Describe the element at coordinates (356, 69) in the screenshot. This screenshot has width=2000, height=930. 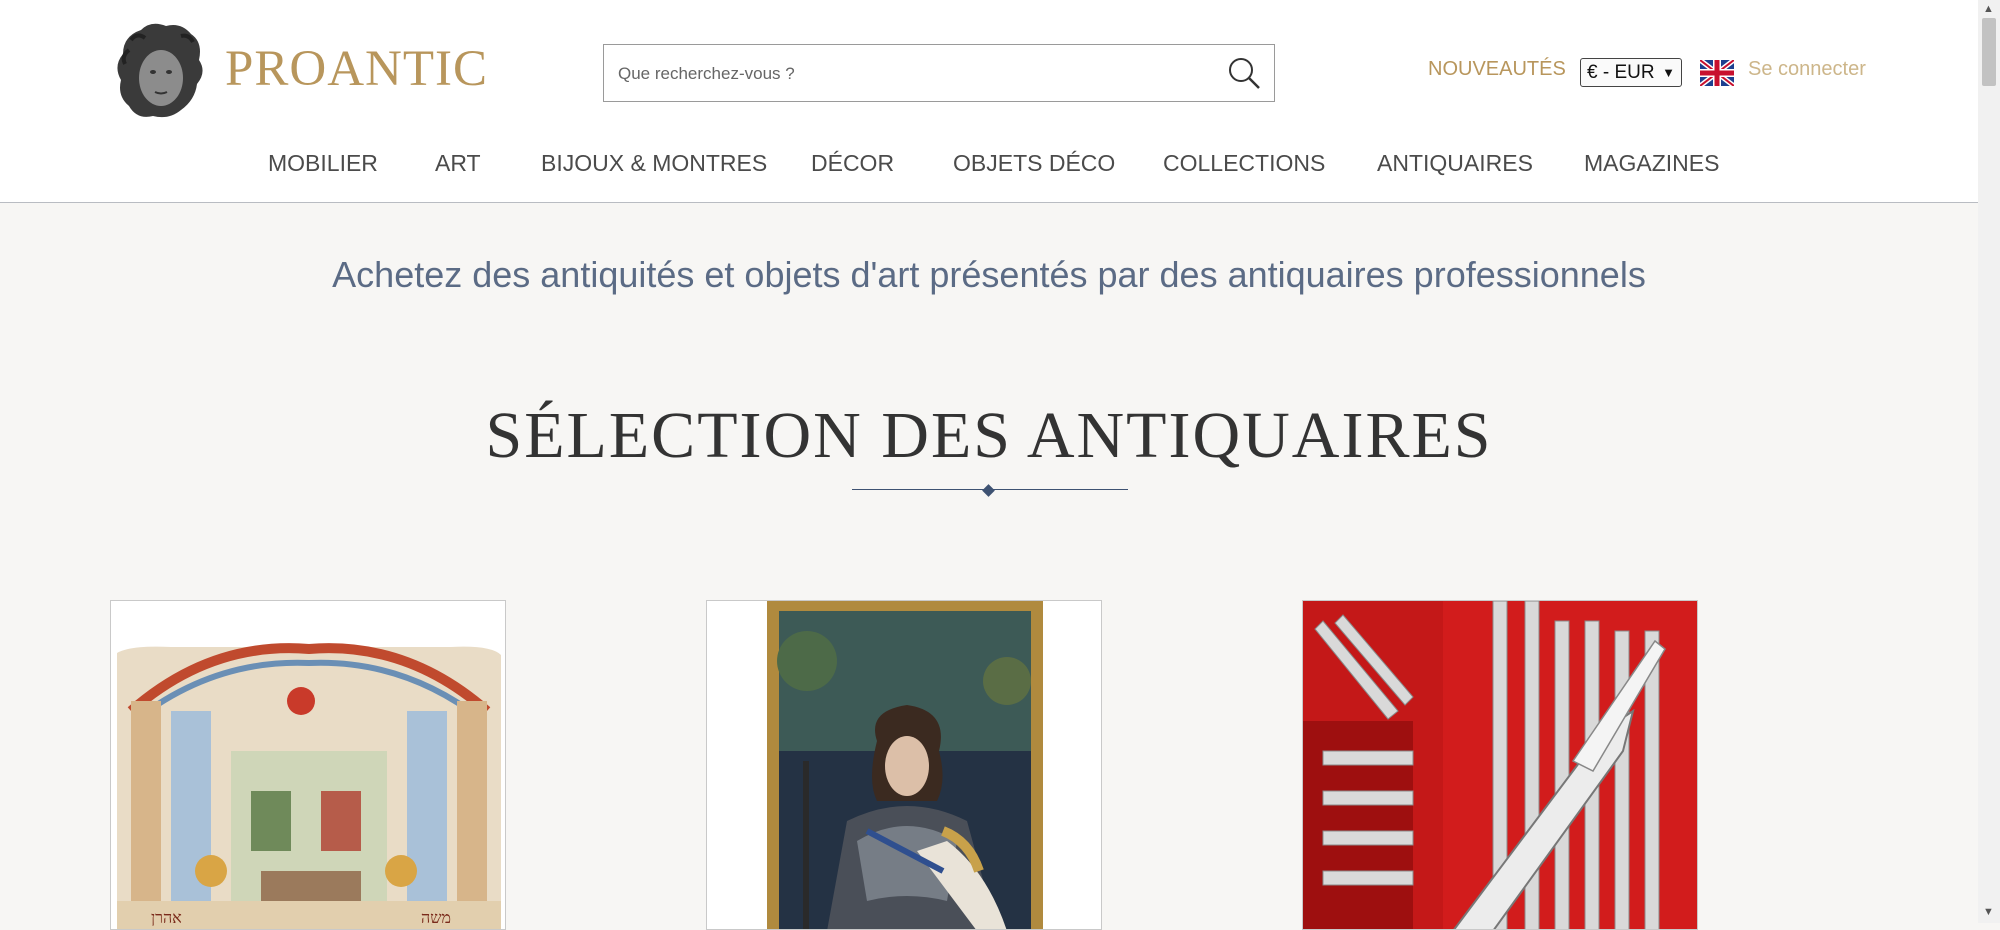
I see `logo-text: PROANTIC` at that location.